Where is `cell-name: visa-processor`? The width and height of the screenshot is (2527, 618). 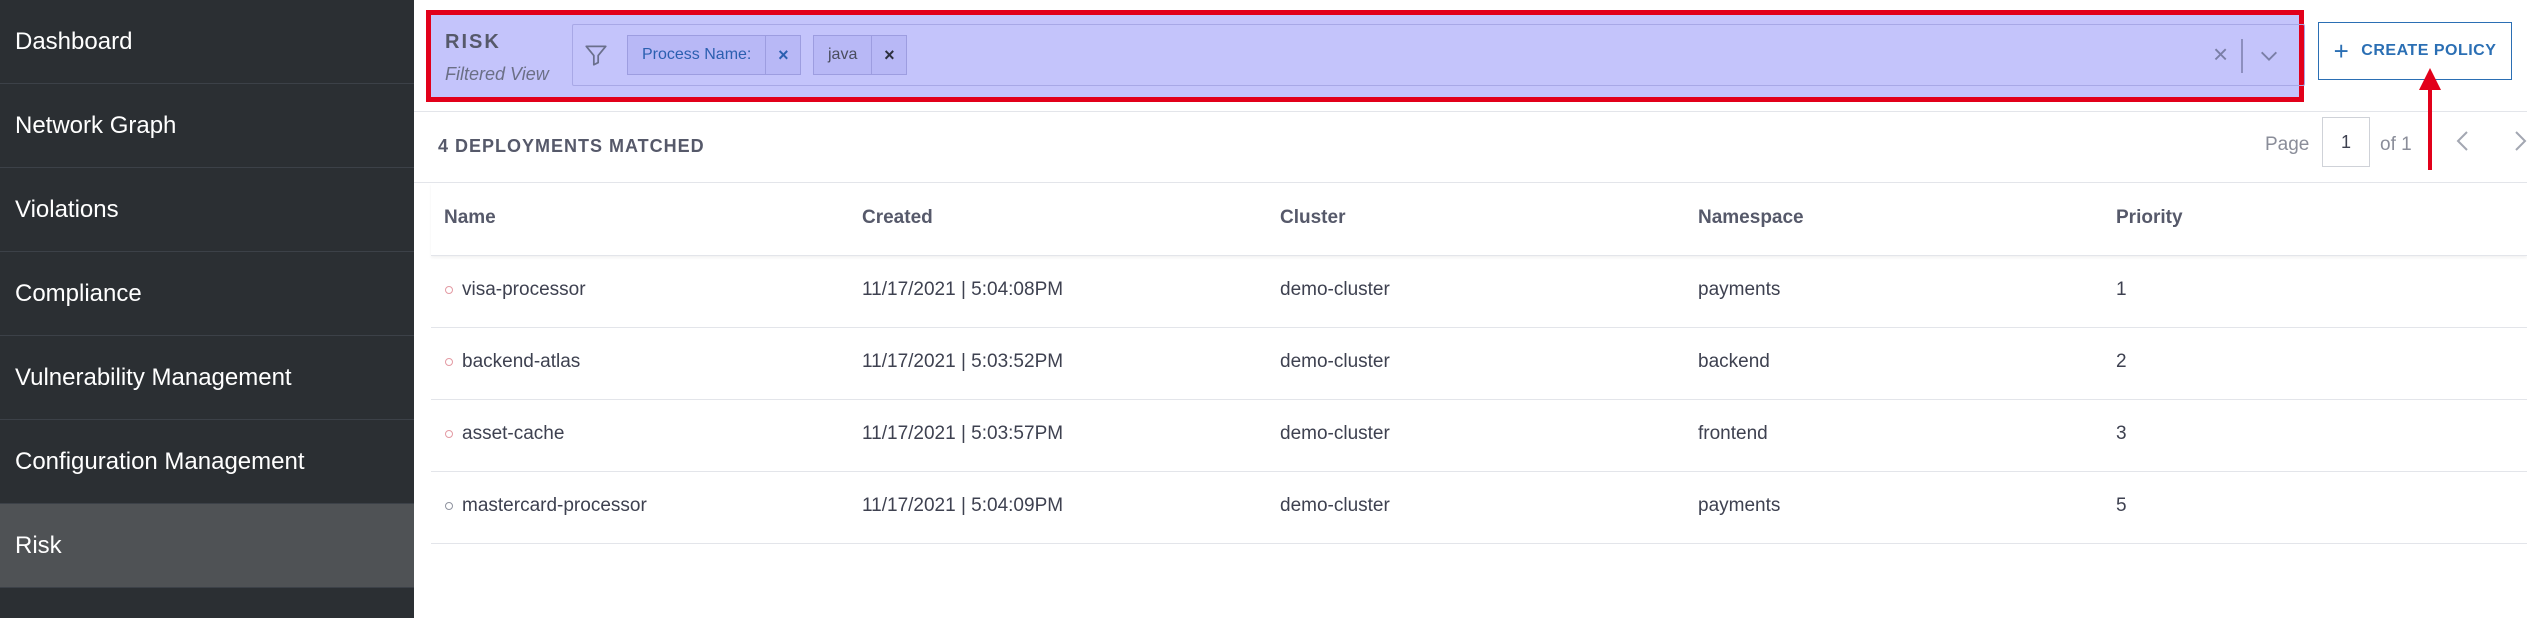
cell-name: visa-processor is located at coordinates (524, 289).